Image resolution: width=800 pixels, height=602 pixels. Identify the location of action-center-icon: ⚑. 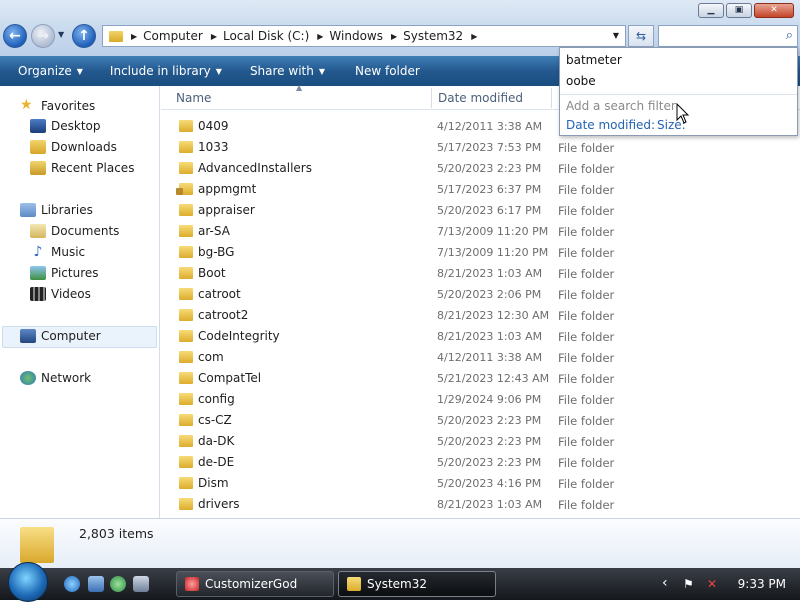
(688, 584).